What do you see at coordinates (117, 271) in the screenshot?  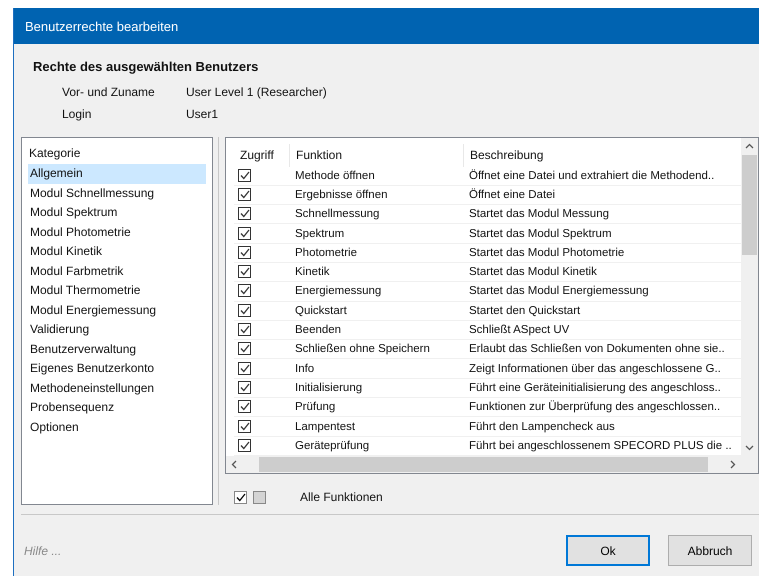 I see `category-item: Modul Farbmetrik` at bounding box center [117, 271].